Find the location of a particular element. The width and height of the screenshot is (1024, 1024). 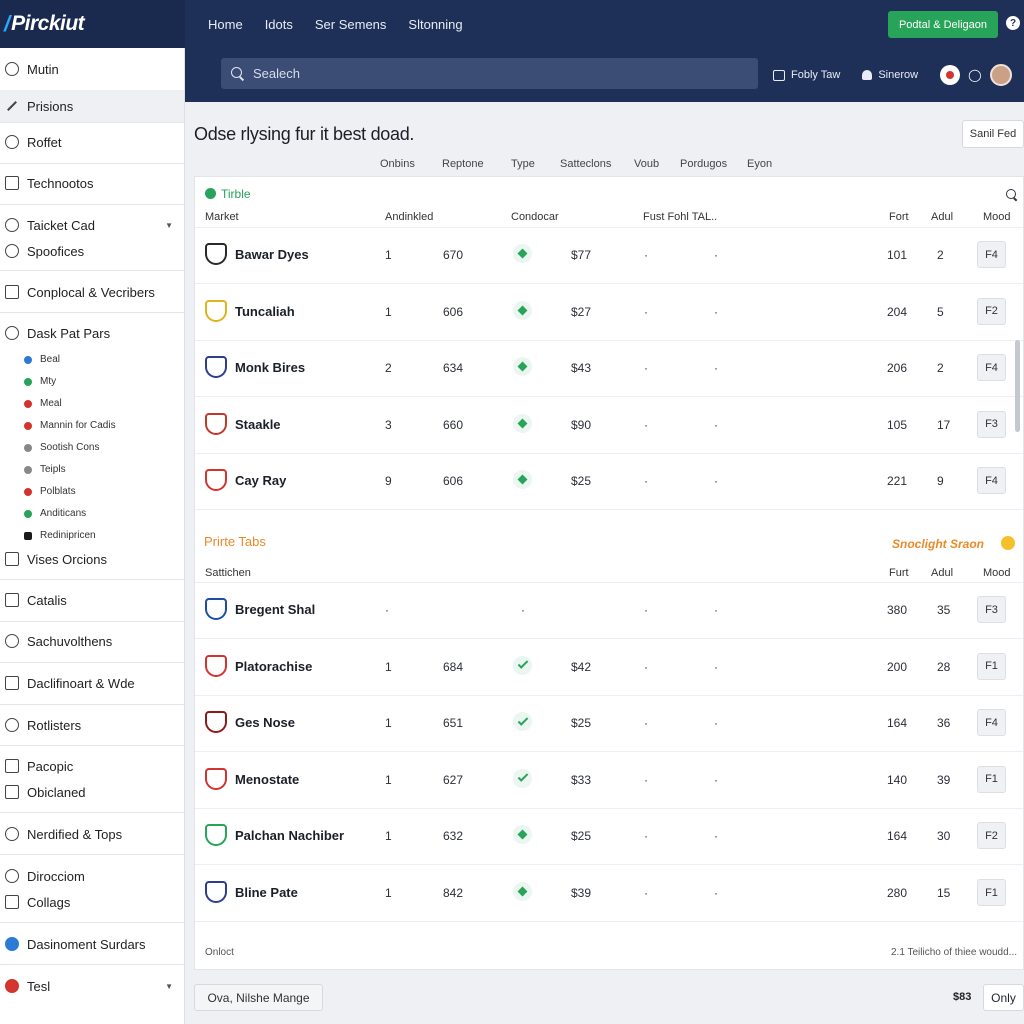

table-row: Palchan Nachiber 1 632 $25 · · 164 30 F2 is located at coordinates (609, 836).